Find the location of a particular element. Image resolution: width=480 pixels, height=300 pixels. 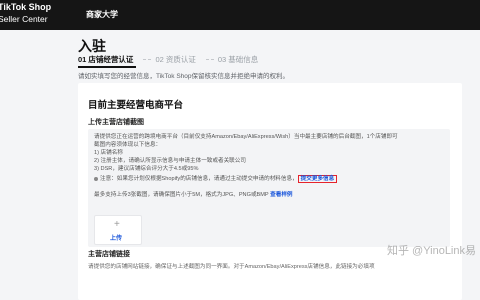

submit-more-info-link: 提交更多信息 is located at coordinates (317, 179).